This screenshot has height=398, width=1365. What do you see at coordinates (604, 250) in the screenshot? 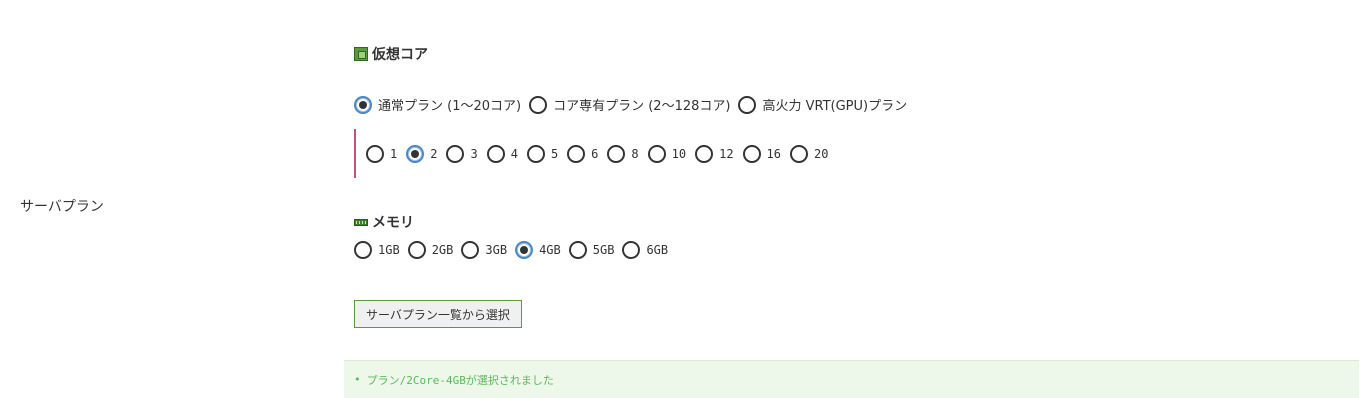
I see `memory-label-4: 5GB` at bounding box center [604, 250].